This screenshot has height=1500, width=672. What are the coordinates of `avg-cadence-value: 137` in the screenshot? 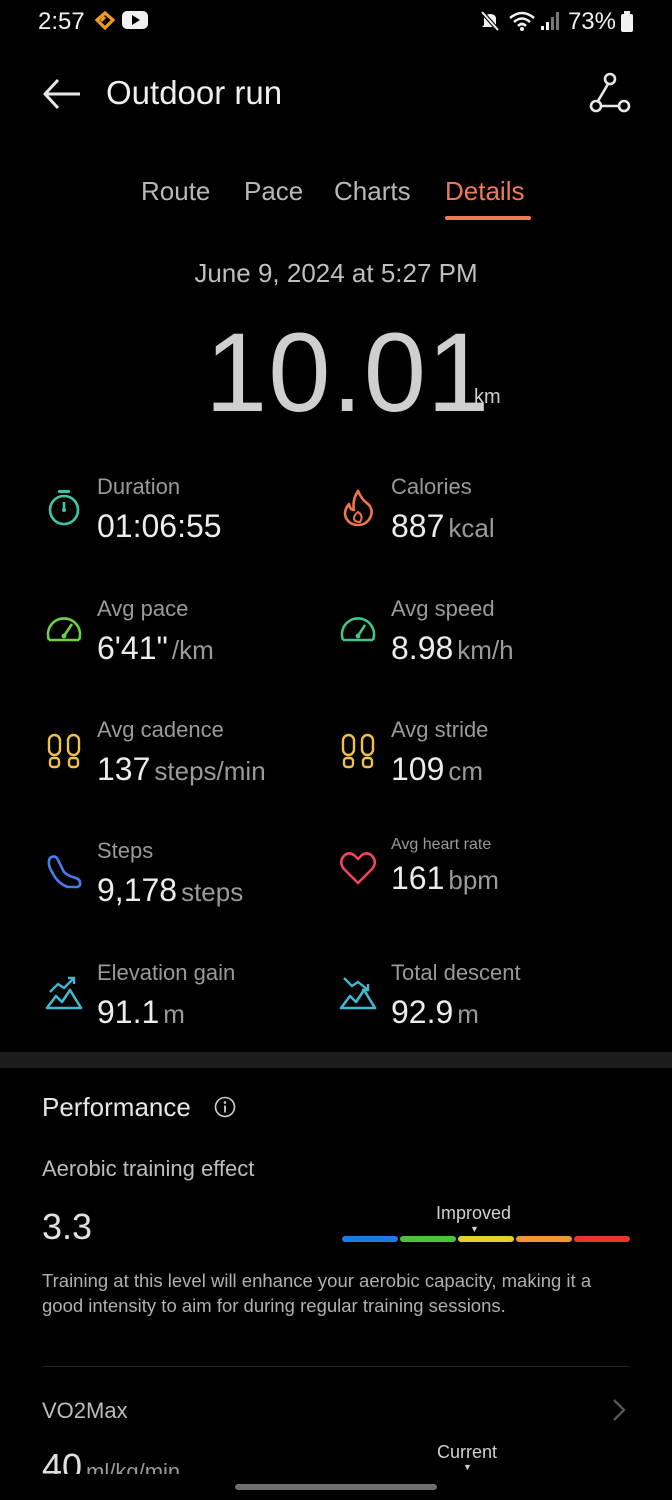 It's located at (124, 769).